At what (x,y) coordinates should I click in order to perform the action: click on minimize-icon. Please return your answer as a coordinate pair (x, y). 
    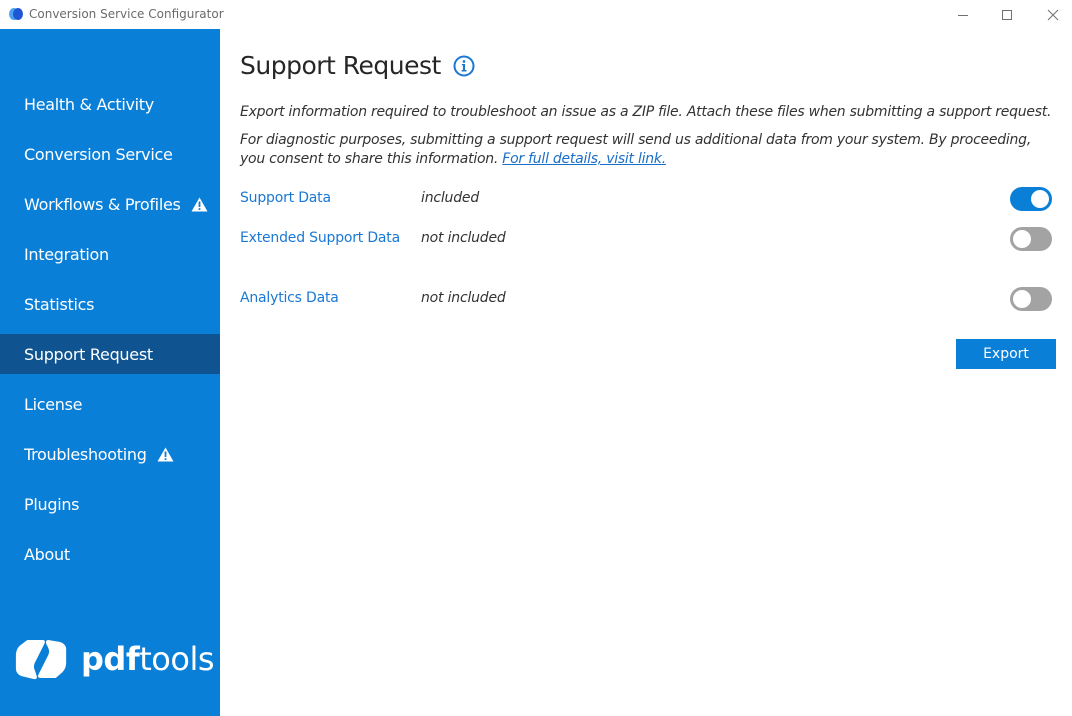
    Looking at the image, I should click on (963, 15).